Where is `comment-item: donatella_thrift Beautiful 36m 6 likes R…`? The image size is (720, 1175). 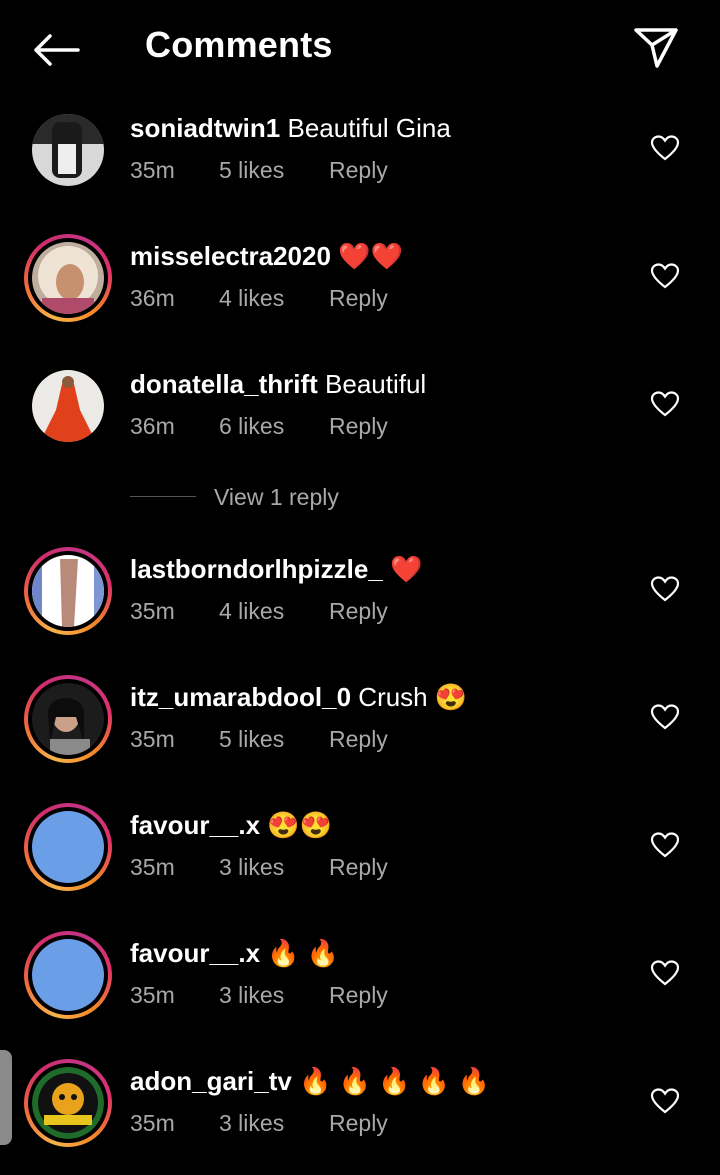 comment-item: donatella_thrift Beautiful 36m 6 likes R… is located at coordinates (360, 423).